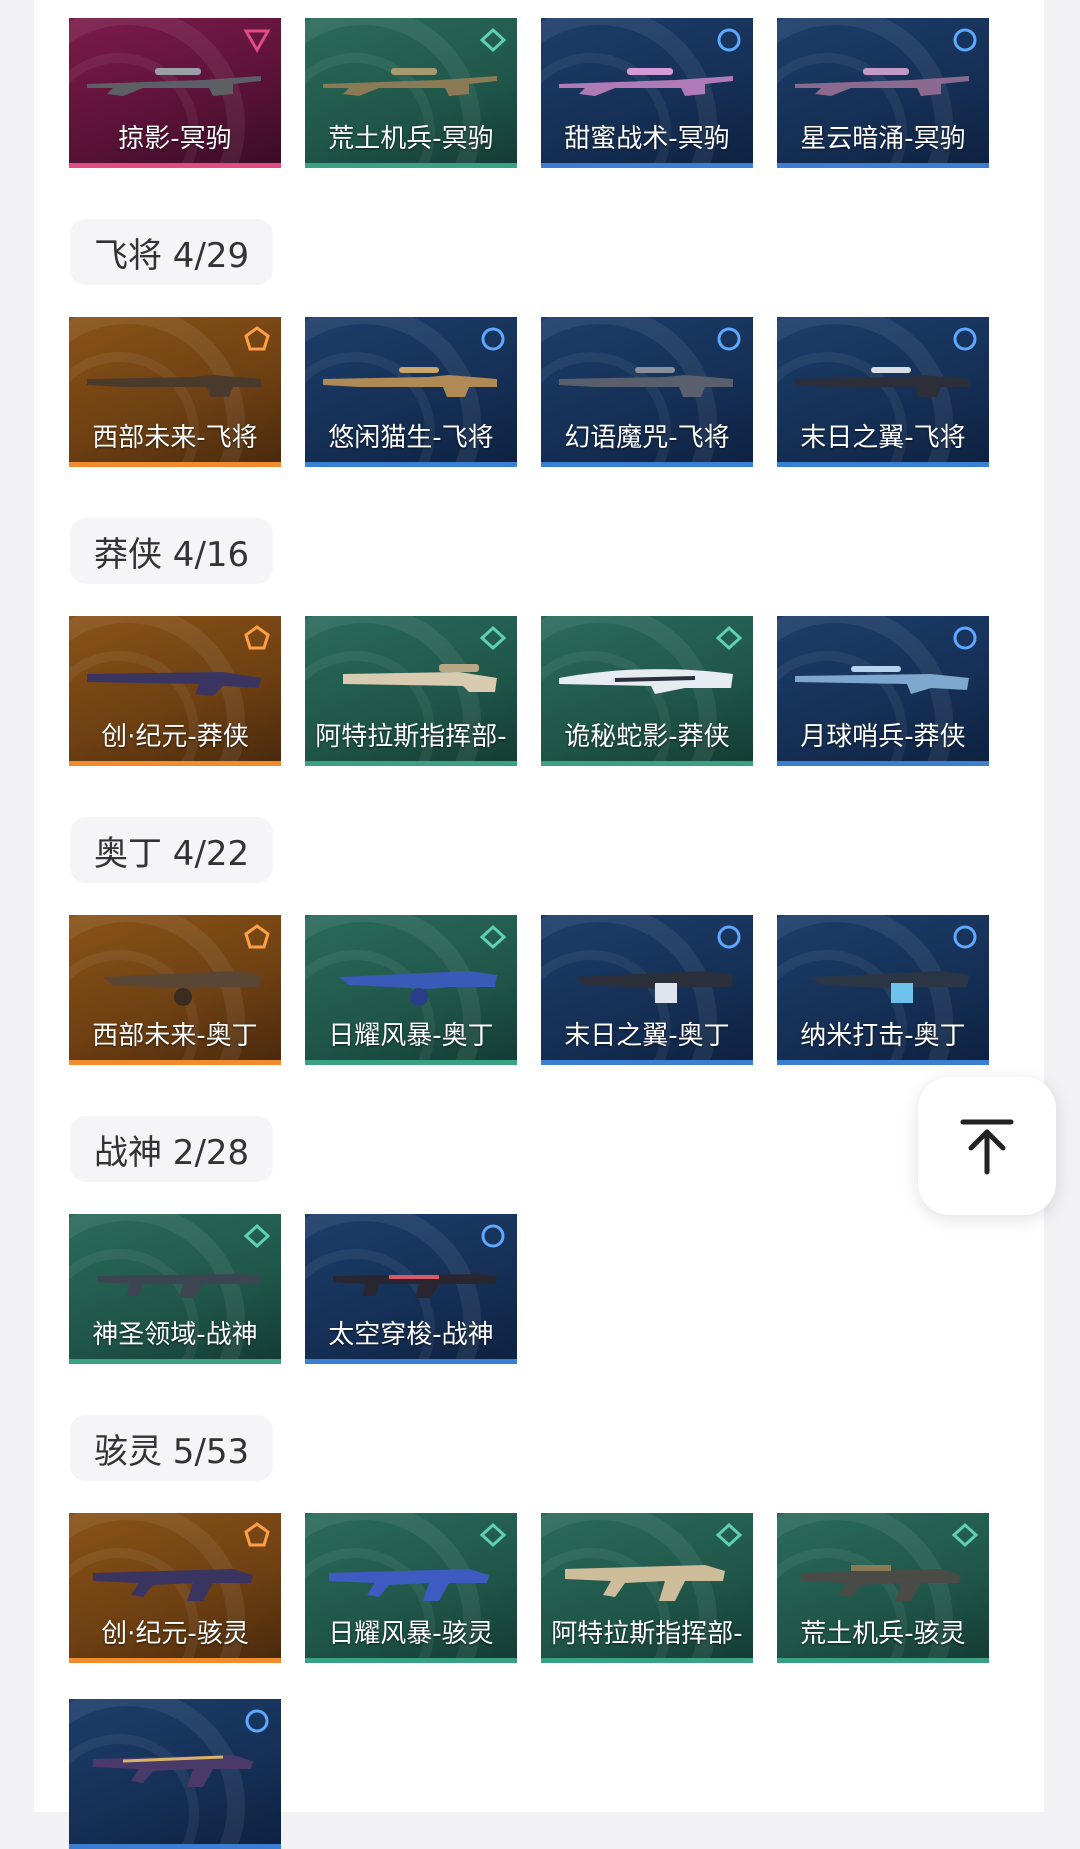  I want to click on skin-row: 西部未来-飞将 悠闲猫生-飞将 幻语魔咒-飞将 末日之翼-飞将, so click(529, 392).